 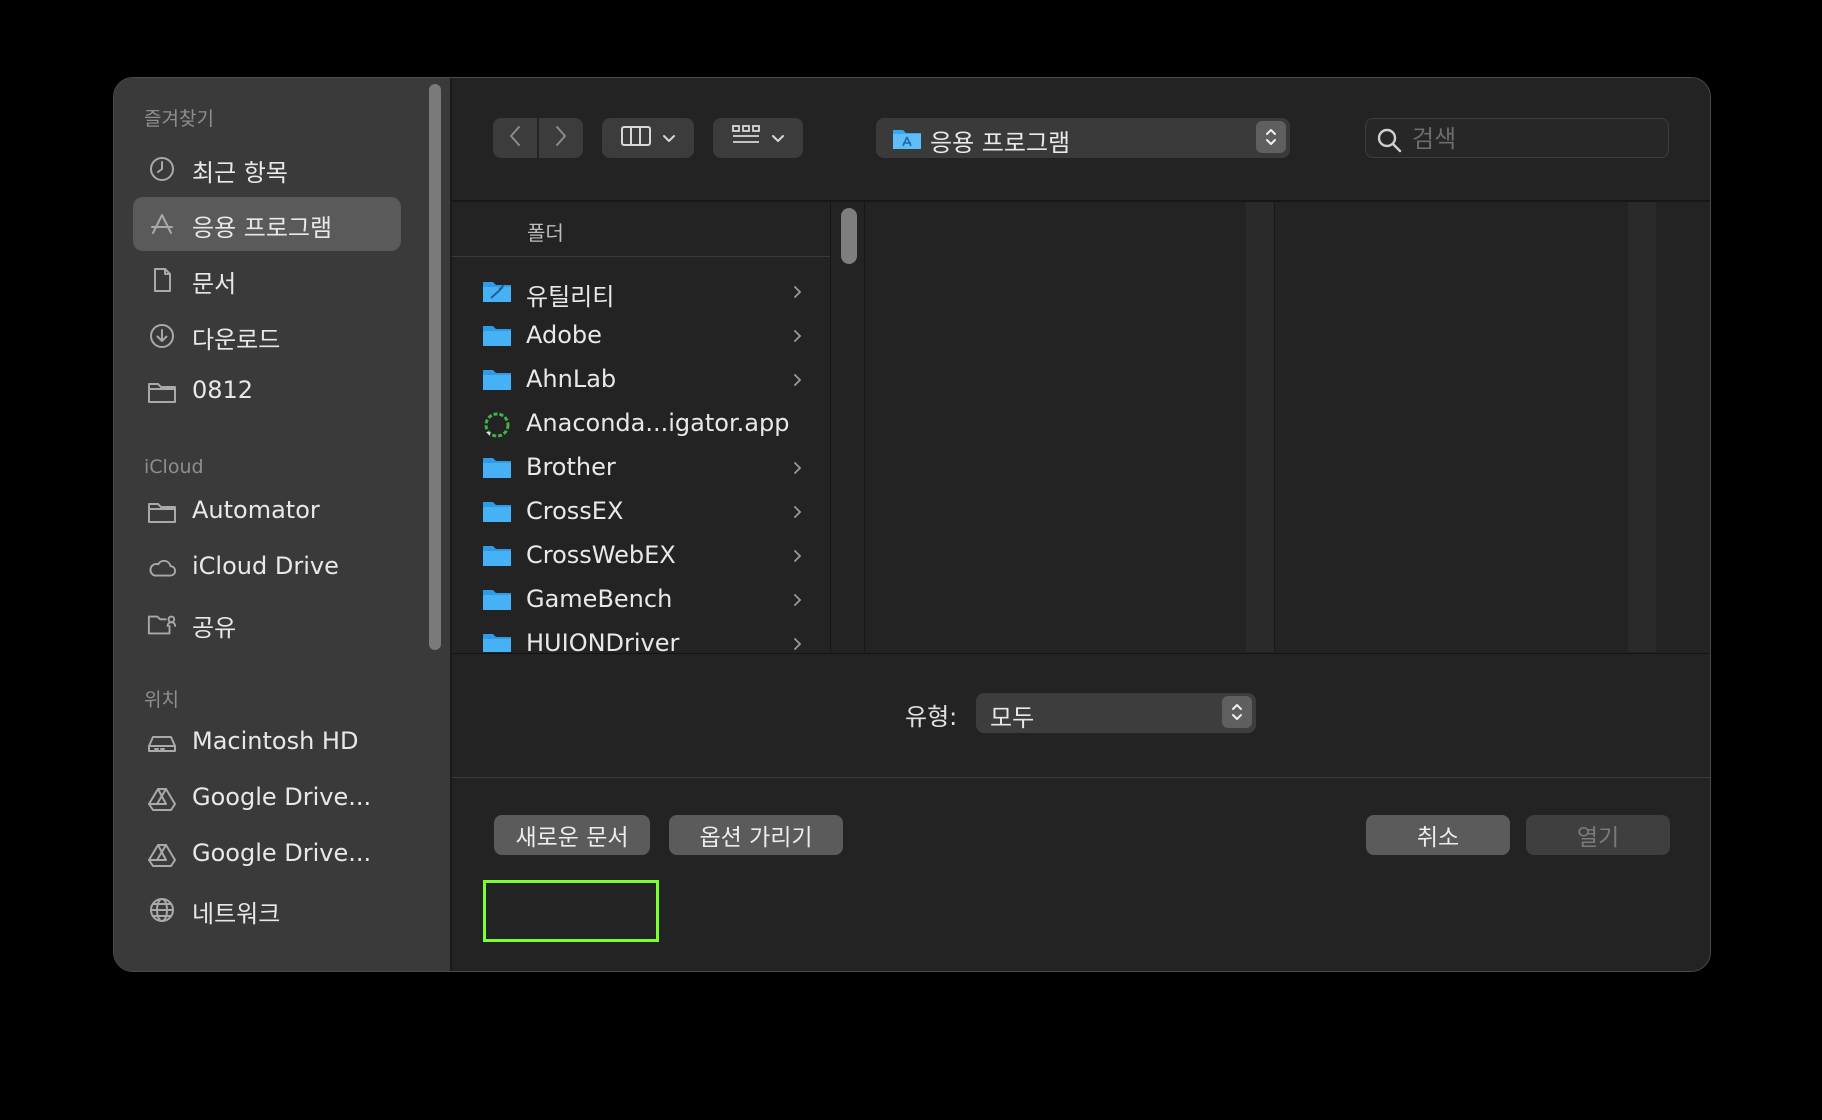 What do you see at coordinates (174, 467) in the screenshot?
I see `icloud-header: iCloud` at bounding box center [174, 467].